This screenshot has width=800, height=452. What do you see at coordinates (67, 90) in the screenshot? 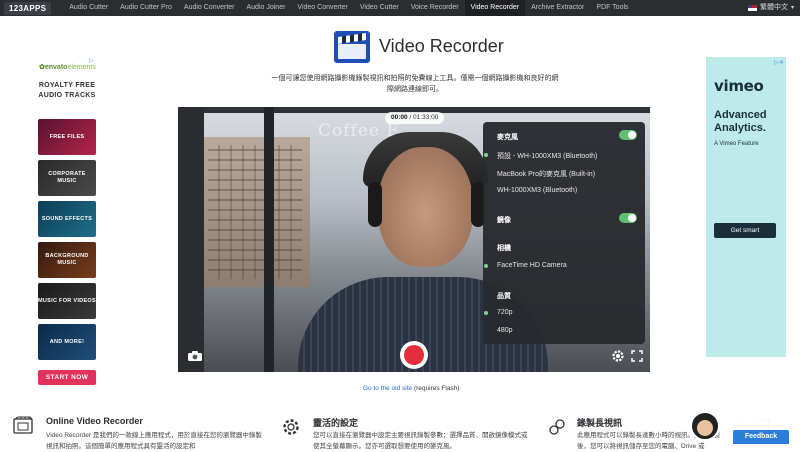
I see `ad-headline: ROYALTY FREE AUDIO TRACKS` at bounding box center [67, 90].